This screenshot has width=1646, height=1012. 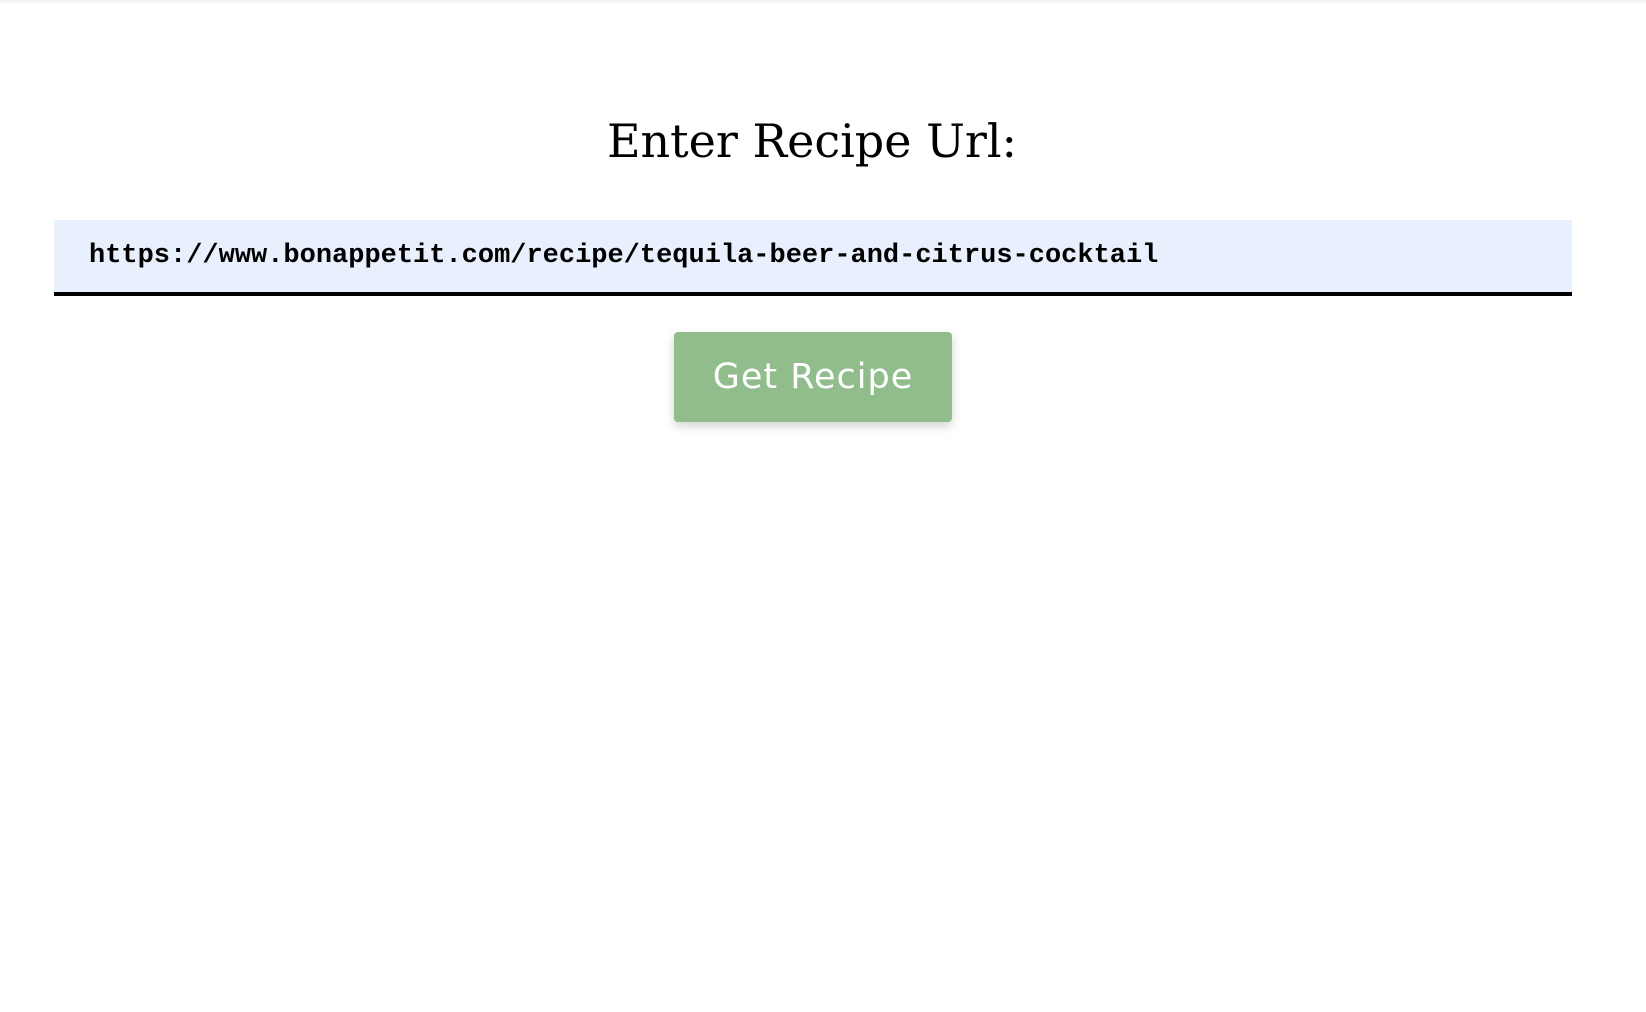 What do you see at coordinates (813, 377) in the screenshot?
I see `get-recipe-button: Get Recipe` at bounding box center [813, 377].